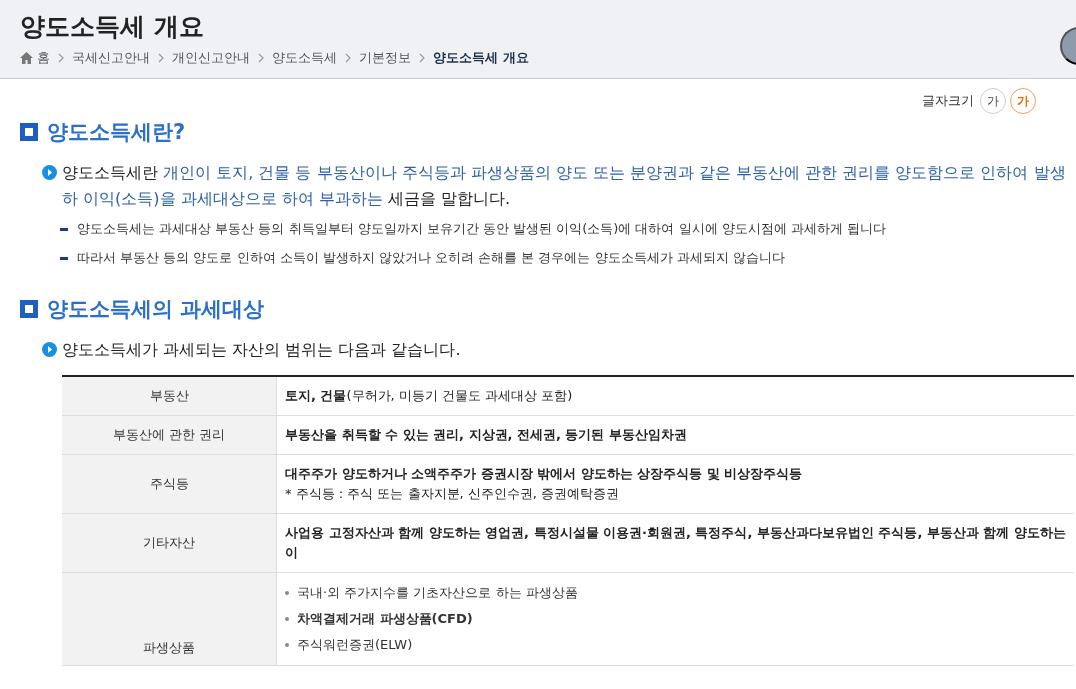 This screenshot has width=1076, height=689. Describe the element at coordinates (487, 435) in the screenshot. I see `cell-text: 부동산을 취득할 수 있는 권리, 지상권, 전세권, 등기된 부동산임차권` at that location.